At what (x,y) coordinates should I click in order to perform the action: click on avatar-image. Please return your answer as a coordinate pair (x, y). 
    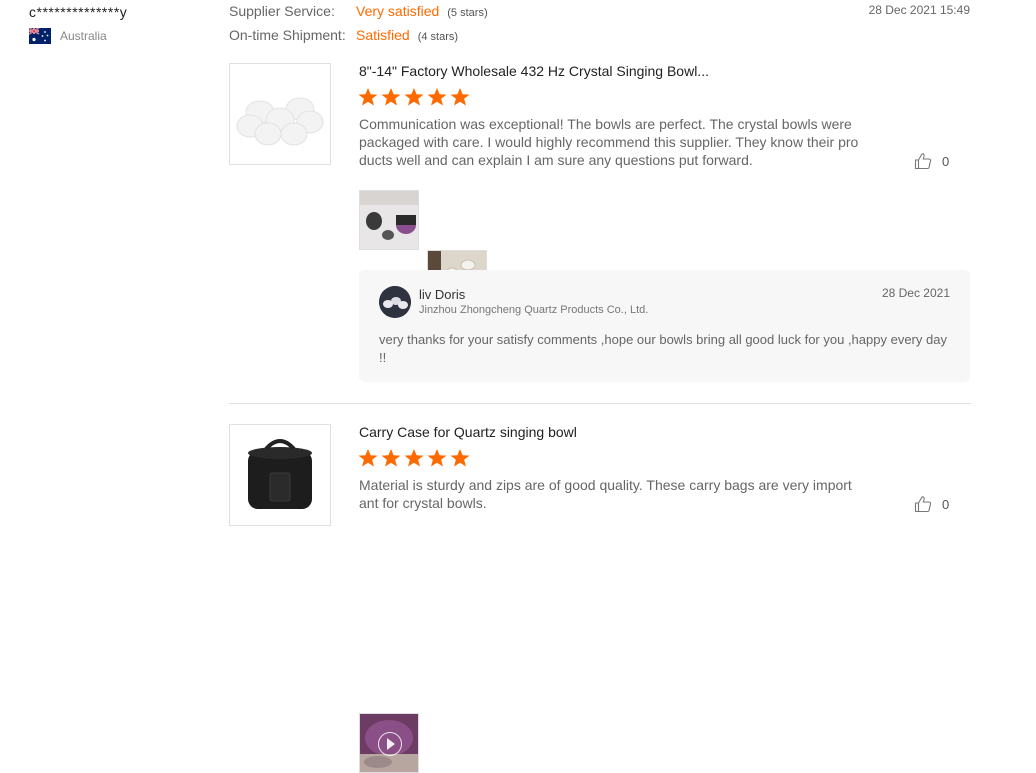
    Looking at the image, I should click on (395, 302).